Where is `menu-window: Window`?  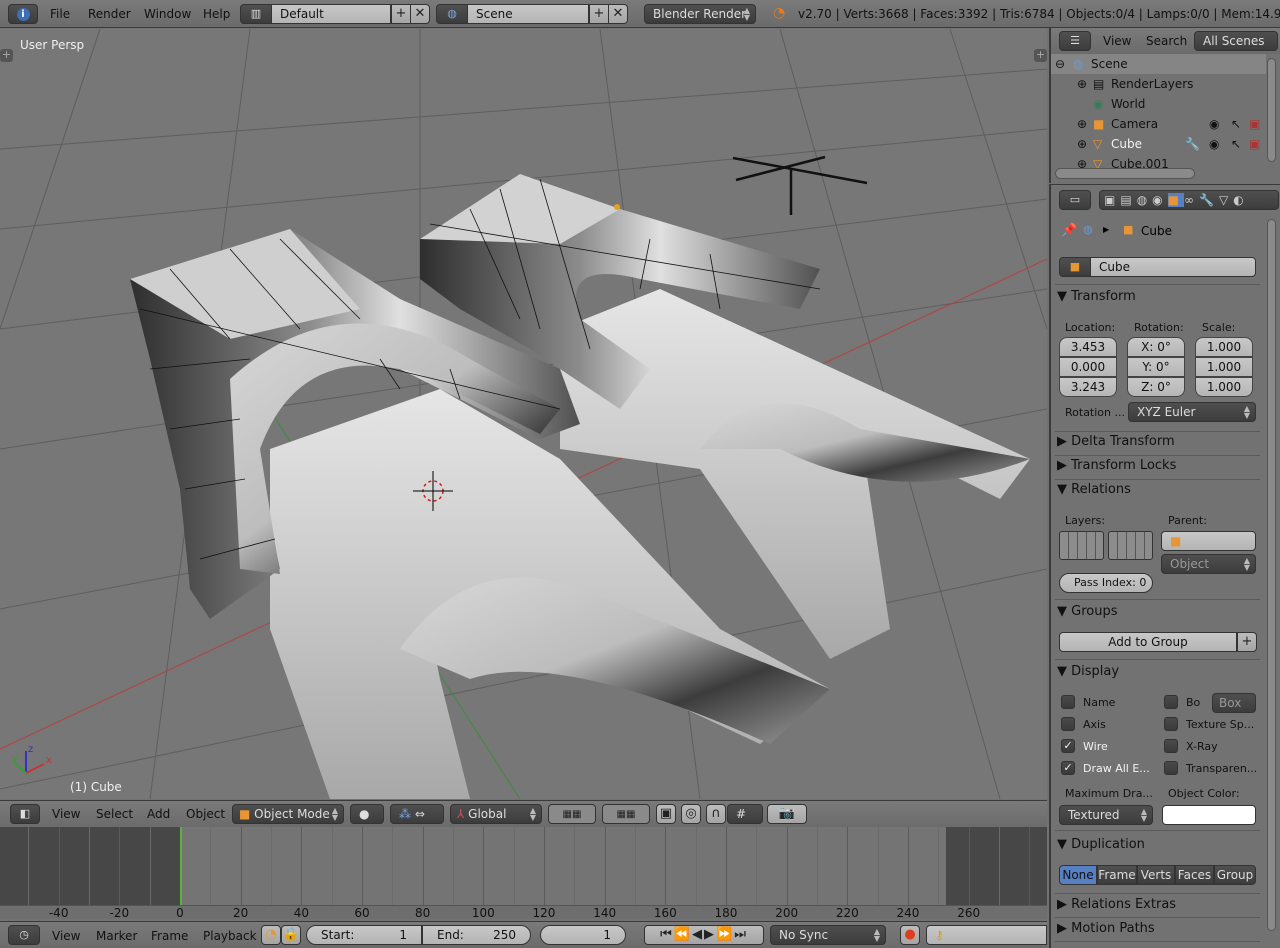 menu-window: Window is located at coordinates (167, 14).